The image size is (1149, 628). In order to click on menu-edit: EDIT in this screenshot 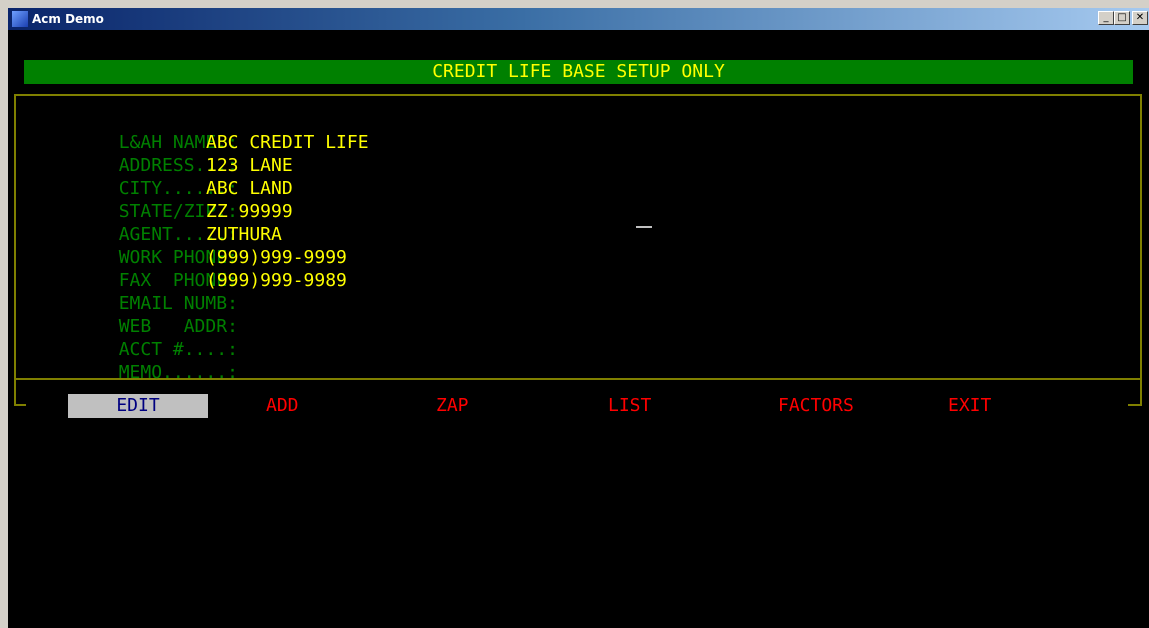, I will do `click(138, 406)`.